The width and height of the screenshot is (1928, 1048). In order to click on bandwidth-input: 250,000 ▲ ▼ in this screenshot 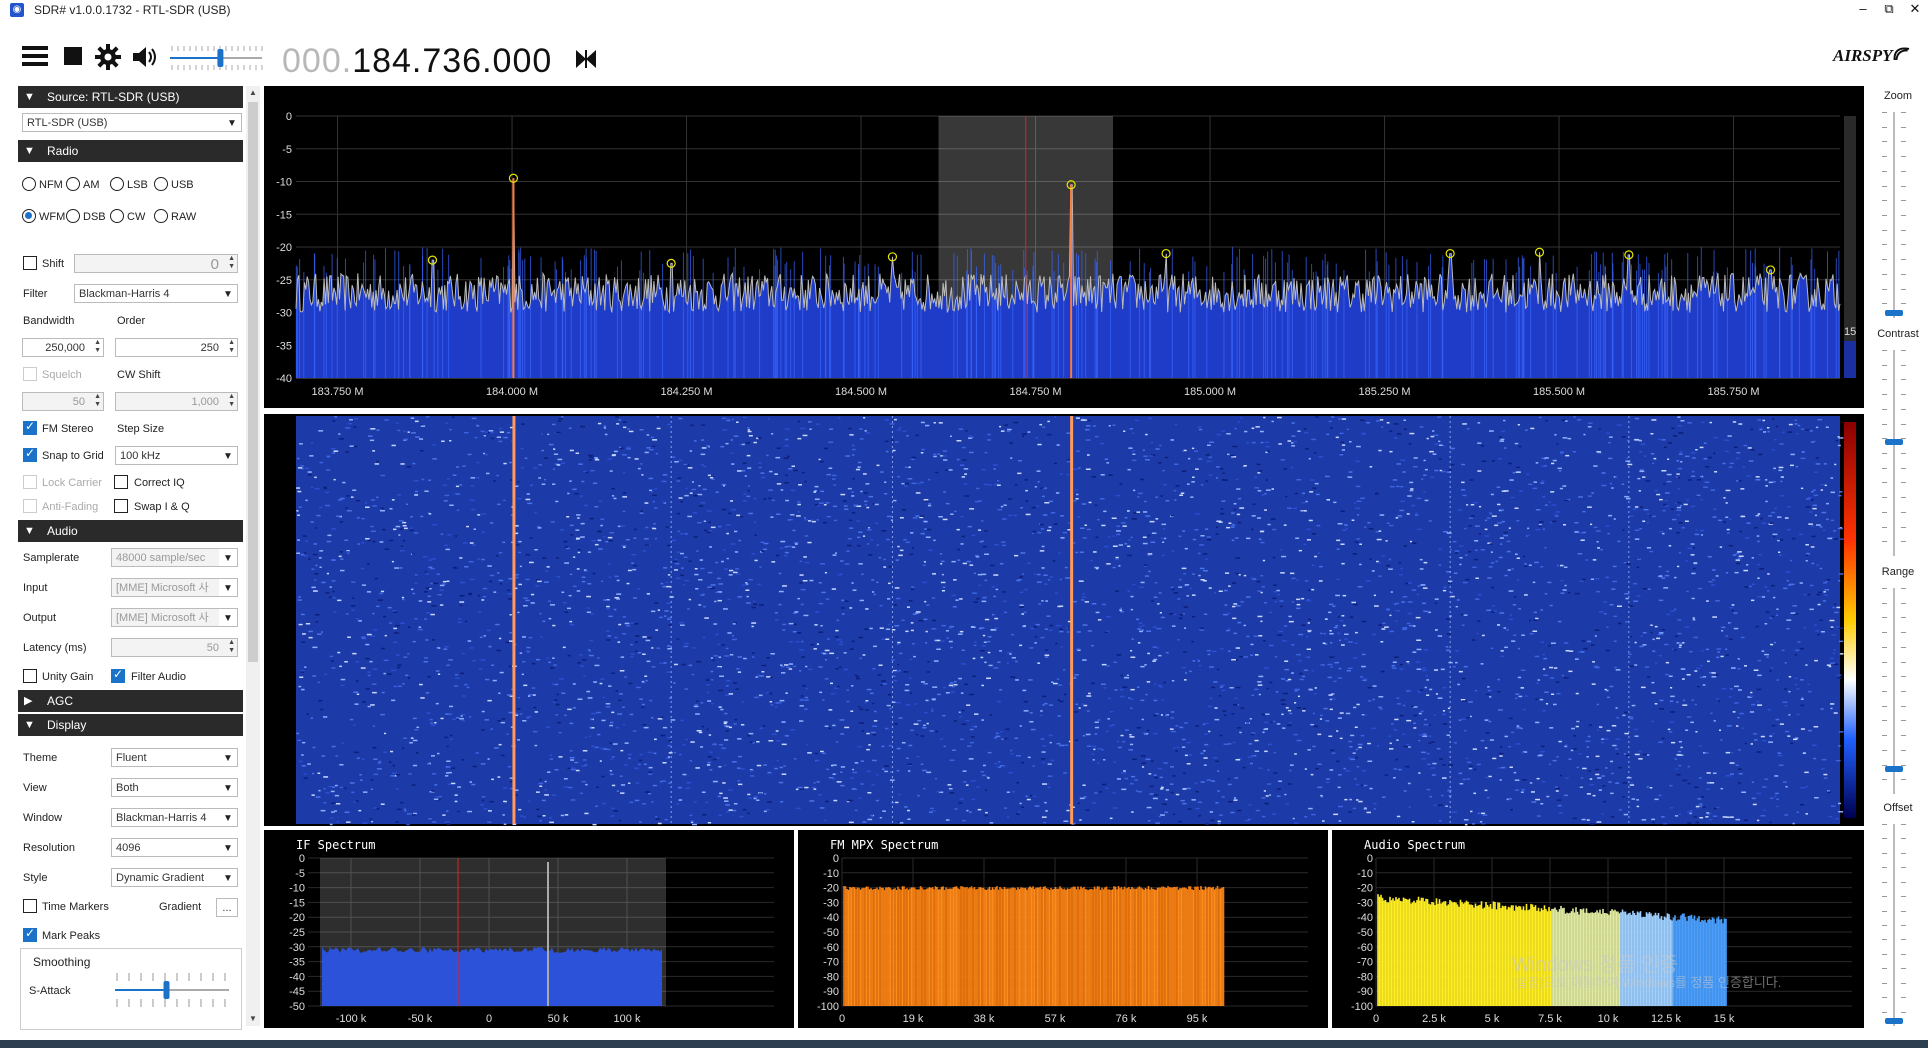, I will do `click(63, 347)`.